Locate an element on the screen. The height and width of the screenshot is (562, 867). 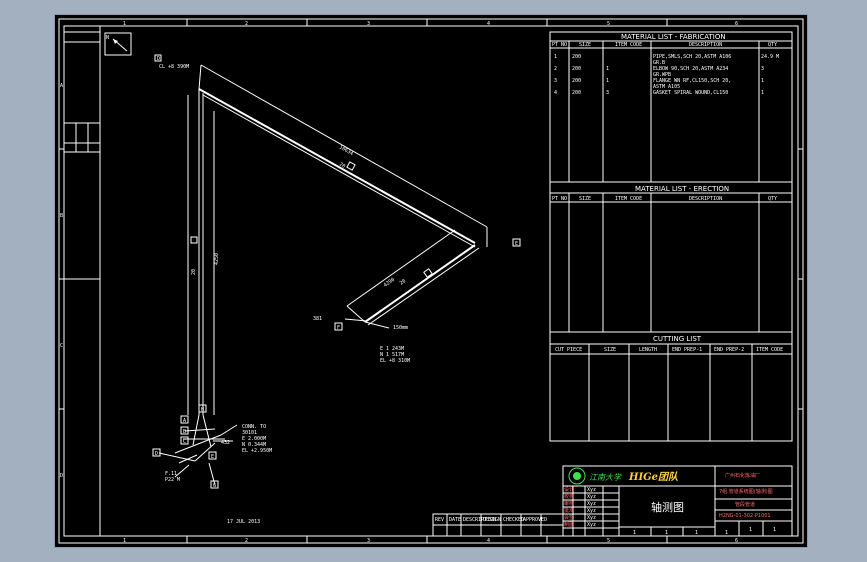
north-label: N is located at coordinates (107, 38).